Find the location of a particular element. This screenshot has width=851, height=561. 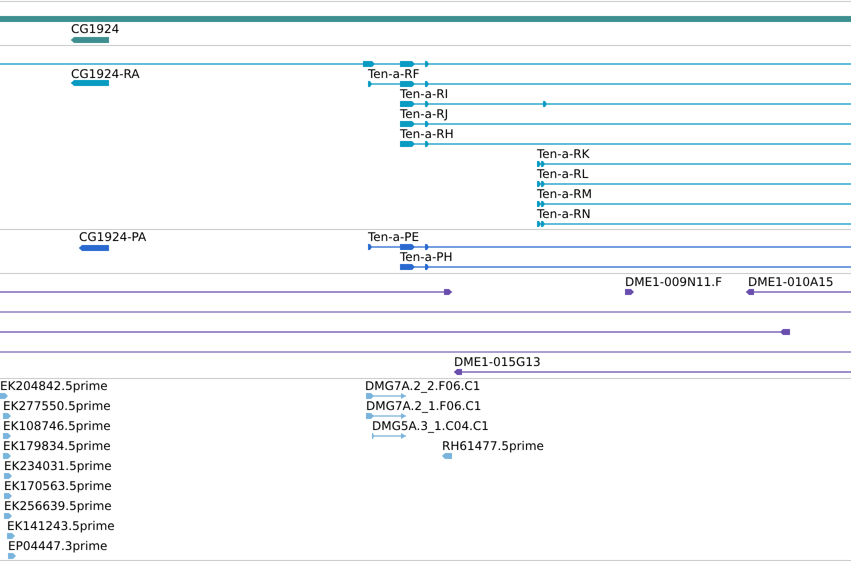

feature-label: EK256639.5prime is located at coordinates (58, 506).